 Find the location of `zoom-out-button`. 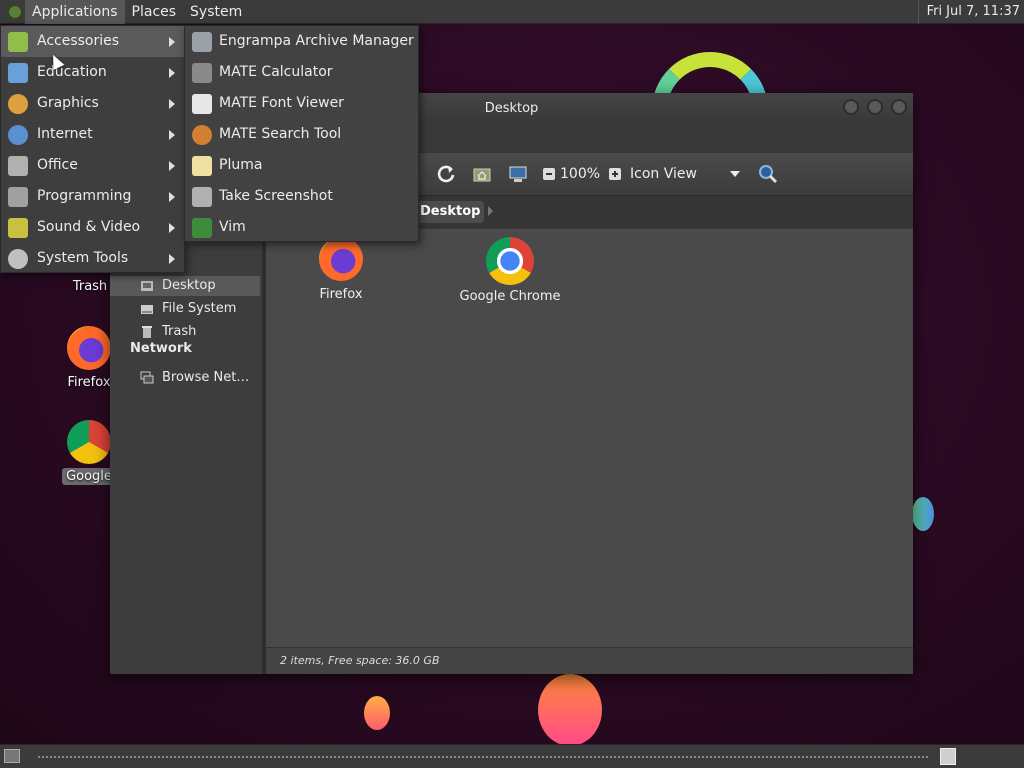

zoom-out-button is located at coordinates (548, 174).